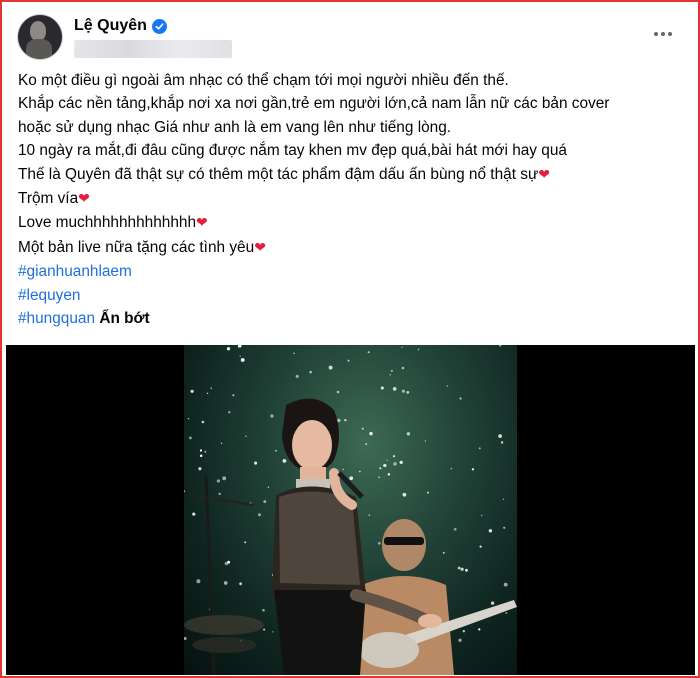  Describe the element at coordinates (49, 295) in the screenshot. I see `hashtag-link: #lequyen` at that location.